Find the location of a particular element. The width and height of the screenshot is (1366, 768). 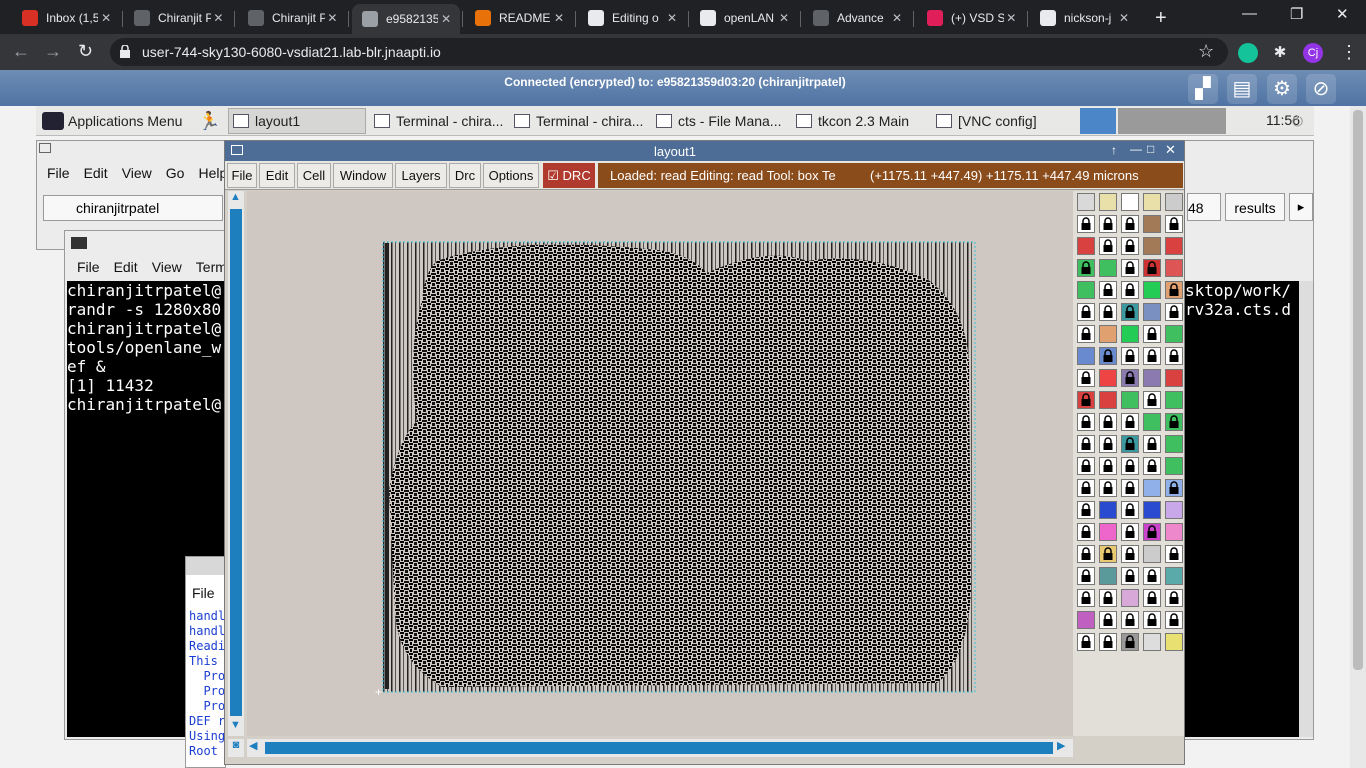

vnc-settings-gear-icon: ⚙ is located at coordinates (1282, 89).